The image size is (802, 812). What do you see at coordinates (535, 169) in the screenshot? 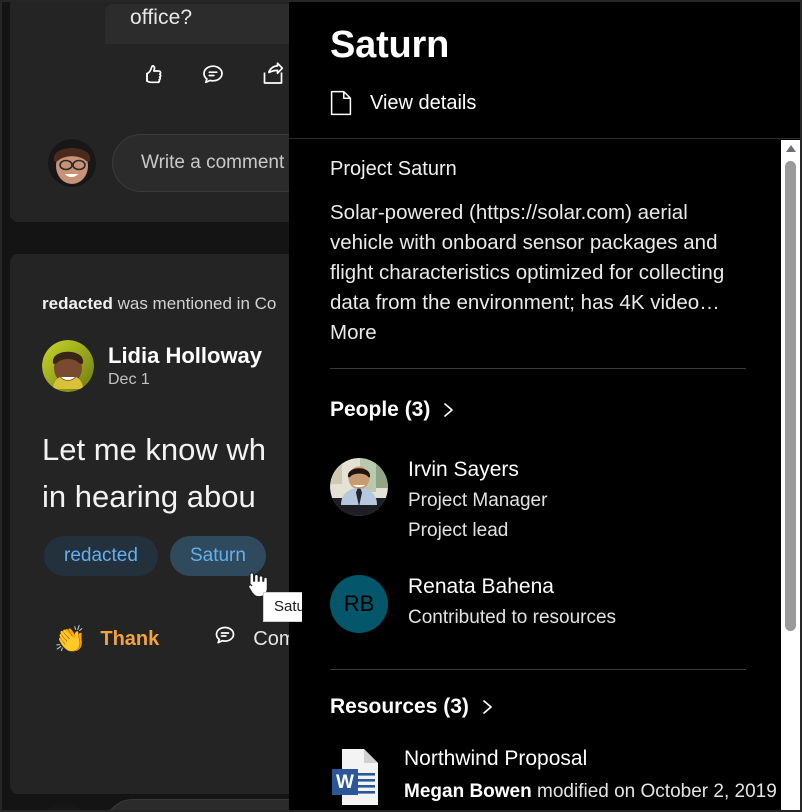
I see `project-name-row: Project Saturn` at bounding box center [535, 169].